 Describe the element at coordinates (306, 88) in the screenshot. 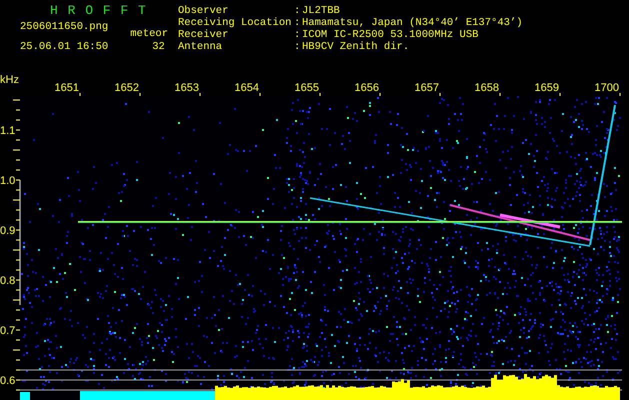

I see `time-label: 1655` at that location.